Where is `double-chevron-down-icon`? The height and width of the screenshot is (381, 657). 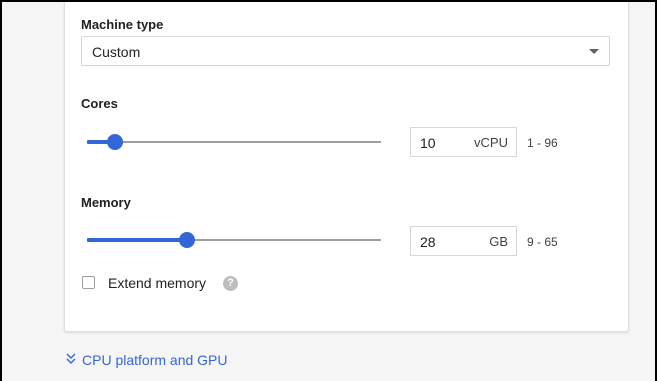
double-chevron-down-icon is located at coordinates (71, 358).